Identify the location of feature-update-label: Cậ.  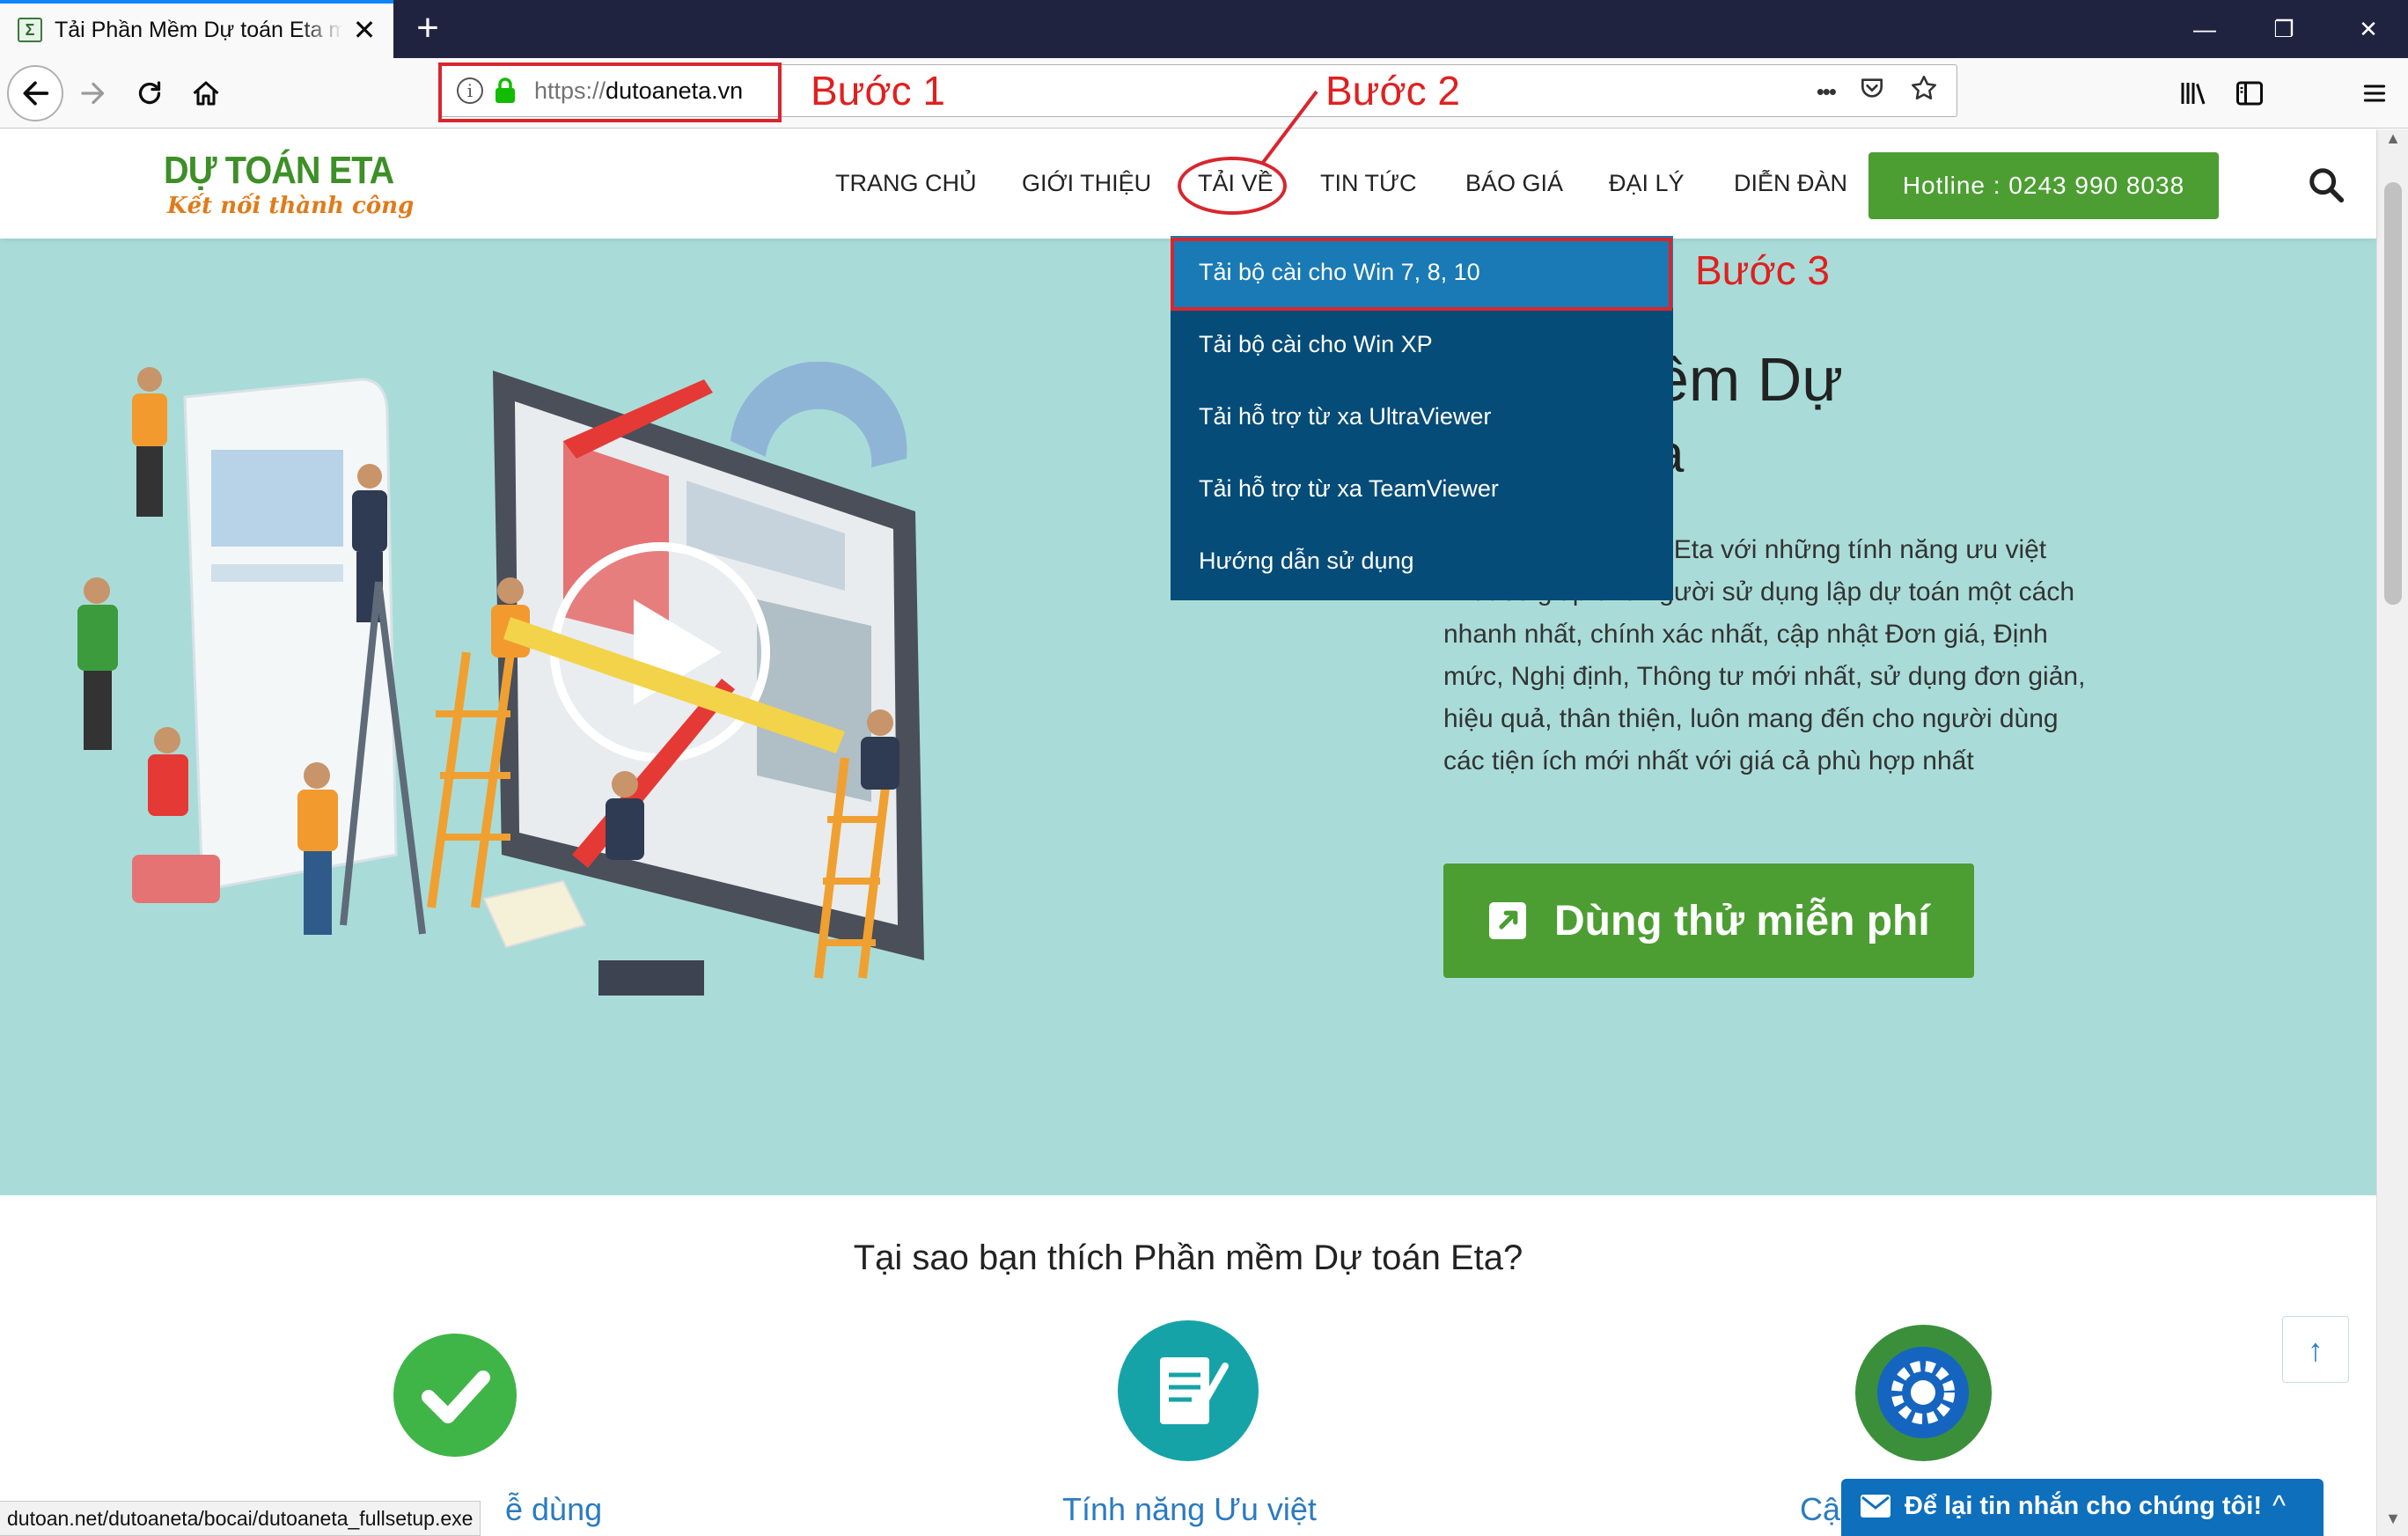
(1820, 1509).